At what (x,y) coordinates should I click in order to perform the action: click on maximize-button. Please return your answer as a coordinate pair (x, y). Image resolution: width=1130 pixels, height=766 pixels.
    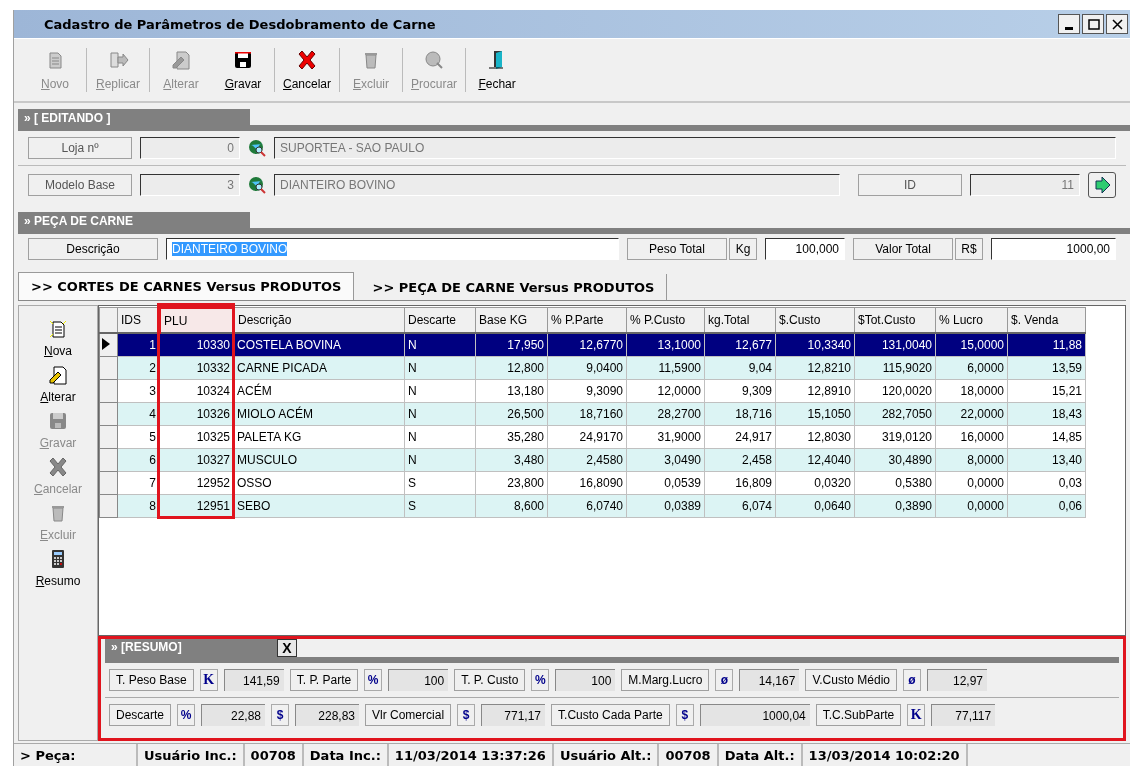
    Looking at the image, I should click on (1093, 24).